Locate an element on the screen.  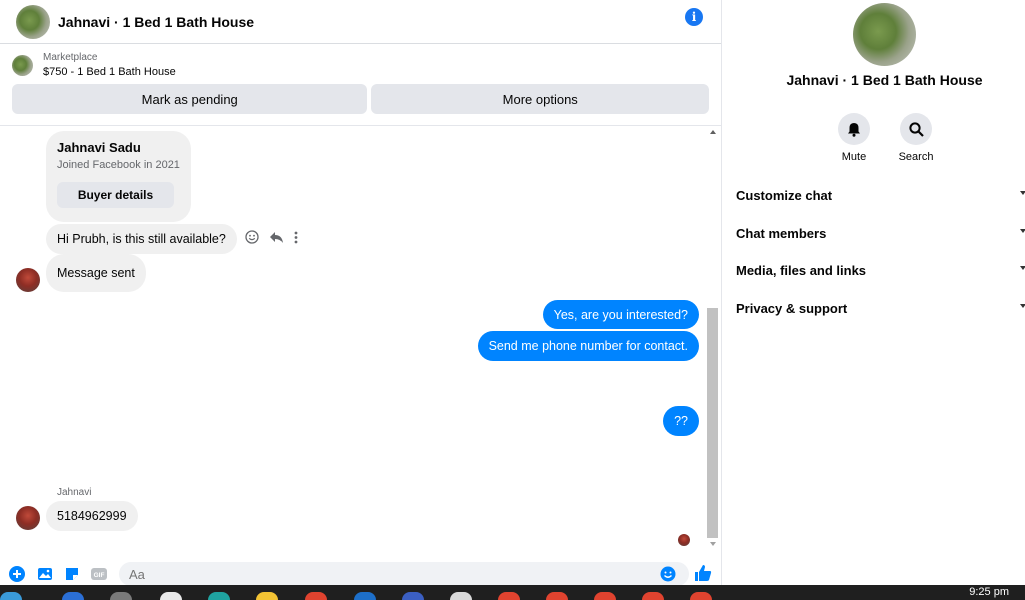
scroll-up-arrow-icon is located at coordinates (713, 132).